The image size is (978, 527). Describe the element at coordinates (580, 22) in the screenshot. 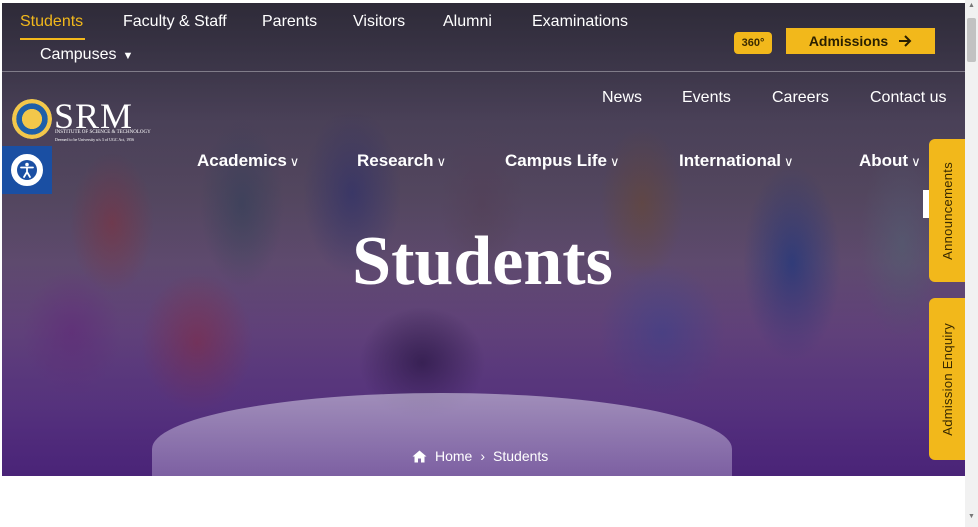

I see `topnav-examinations: Examinations` at that location.